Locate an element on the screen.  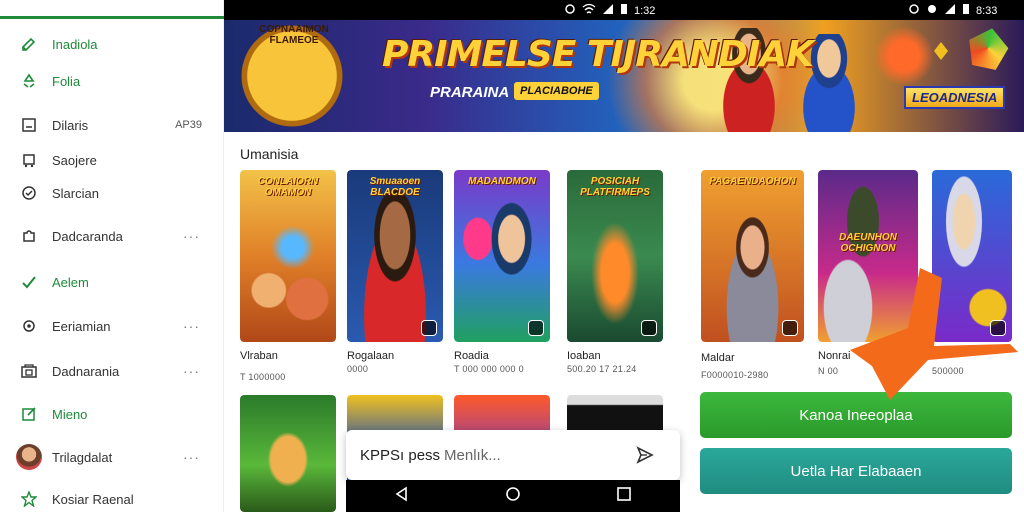
game-card: PAGAENDAOHON is located at coordinates (752, 256).